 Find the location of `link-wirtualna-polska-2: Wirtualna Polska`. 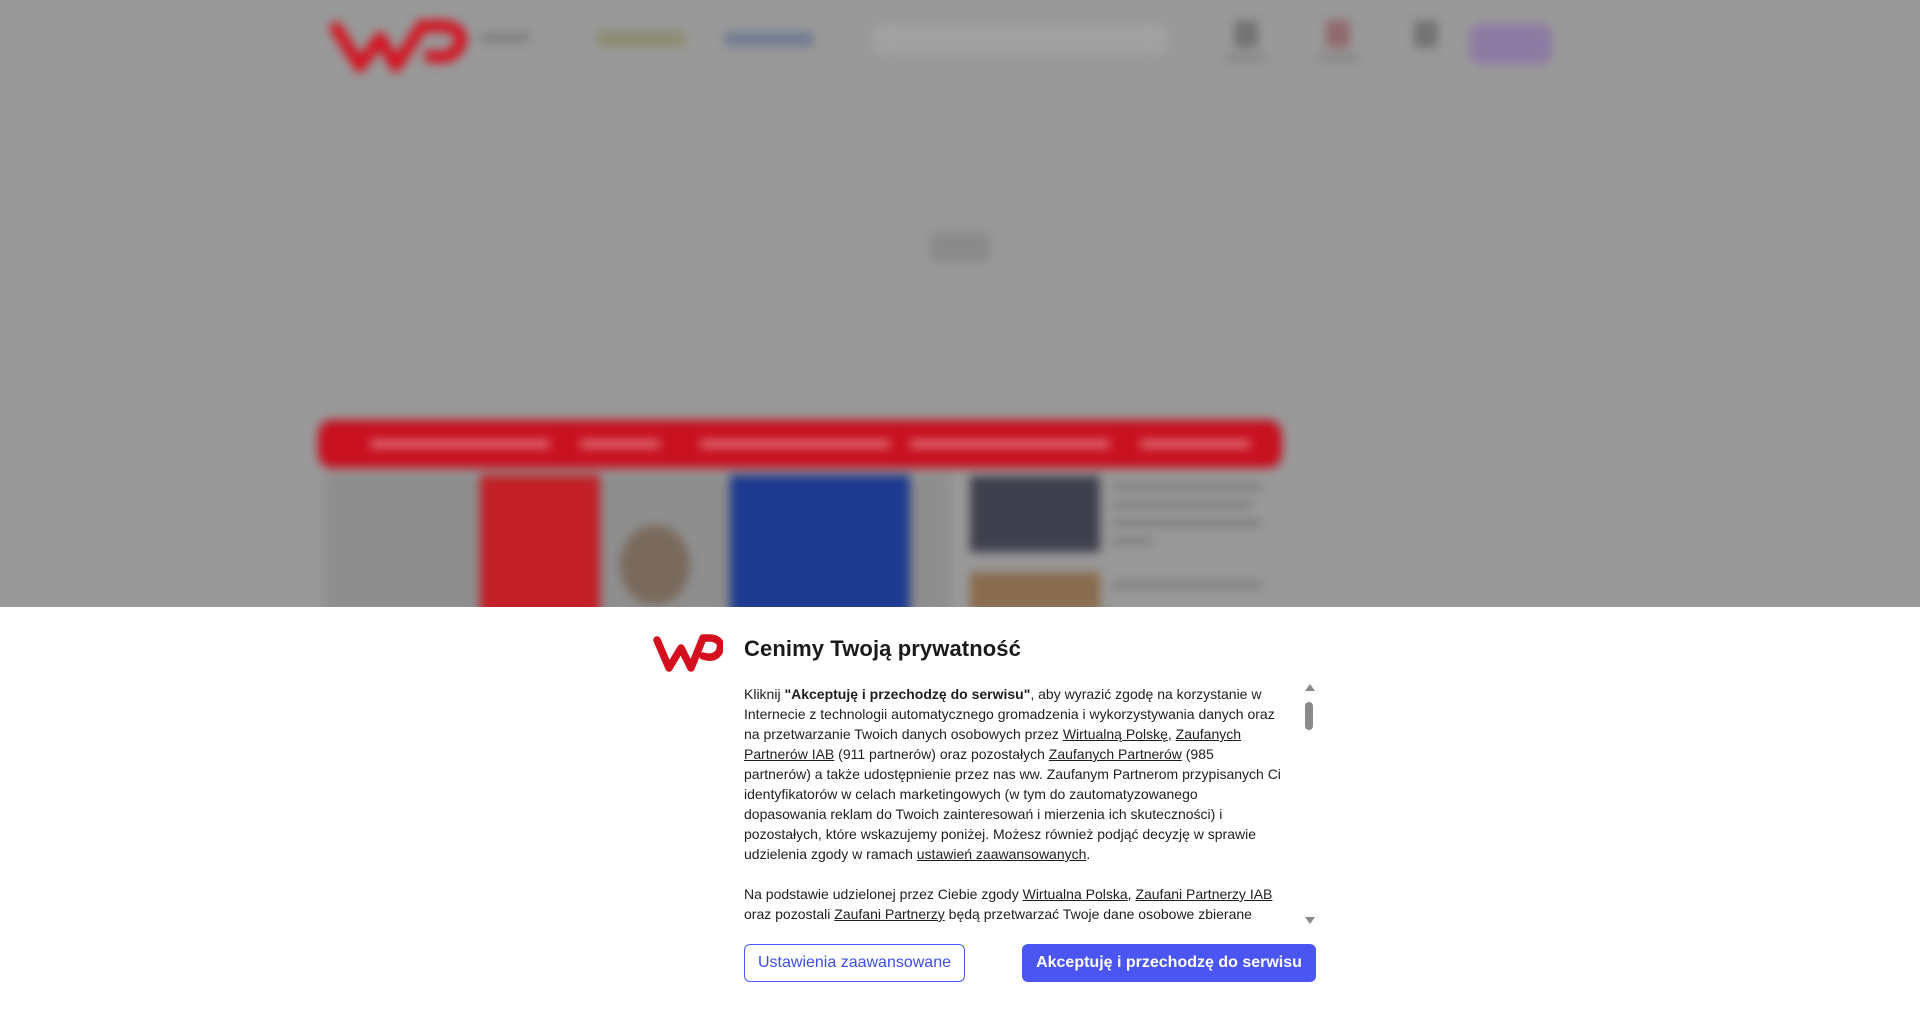

link-wirtualna-polska-2: Wirtualna Polska is located at coordinates (1075, 894).